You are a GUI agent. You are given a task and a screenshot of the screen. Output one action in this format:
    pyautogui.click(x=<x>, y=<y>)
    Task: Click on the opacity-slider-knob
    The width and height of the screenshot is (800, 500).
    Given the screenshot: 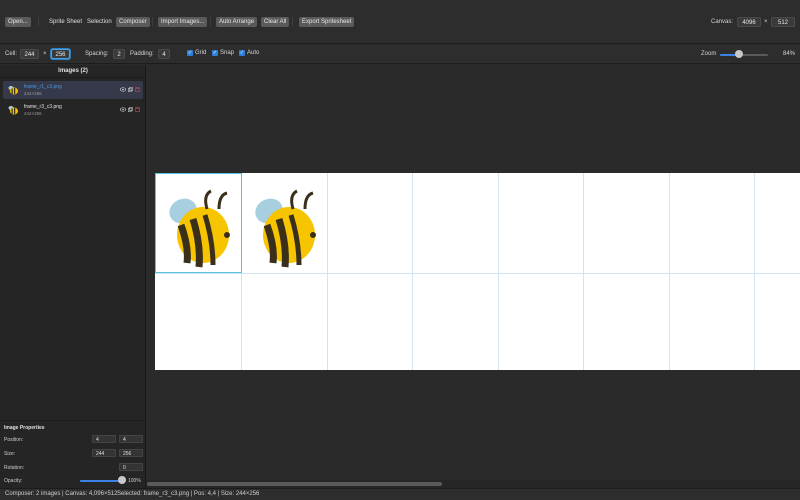 What is the action you would take?
    pyautogui.click(x=122, y=480)
    